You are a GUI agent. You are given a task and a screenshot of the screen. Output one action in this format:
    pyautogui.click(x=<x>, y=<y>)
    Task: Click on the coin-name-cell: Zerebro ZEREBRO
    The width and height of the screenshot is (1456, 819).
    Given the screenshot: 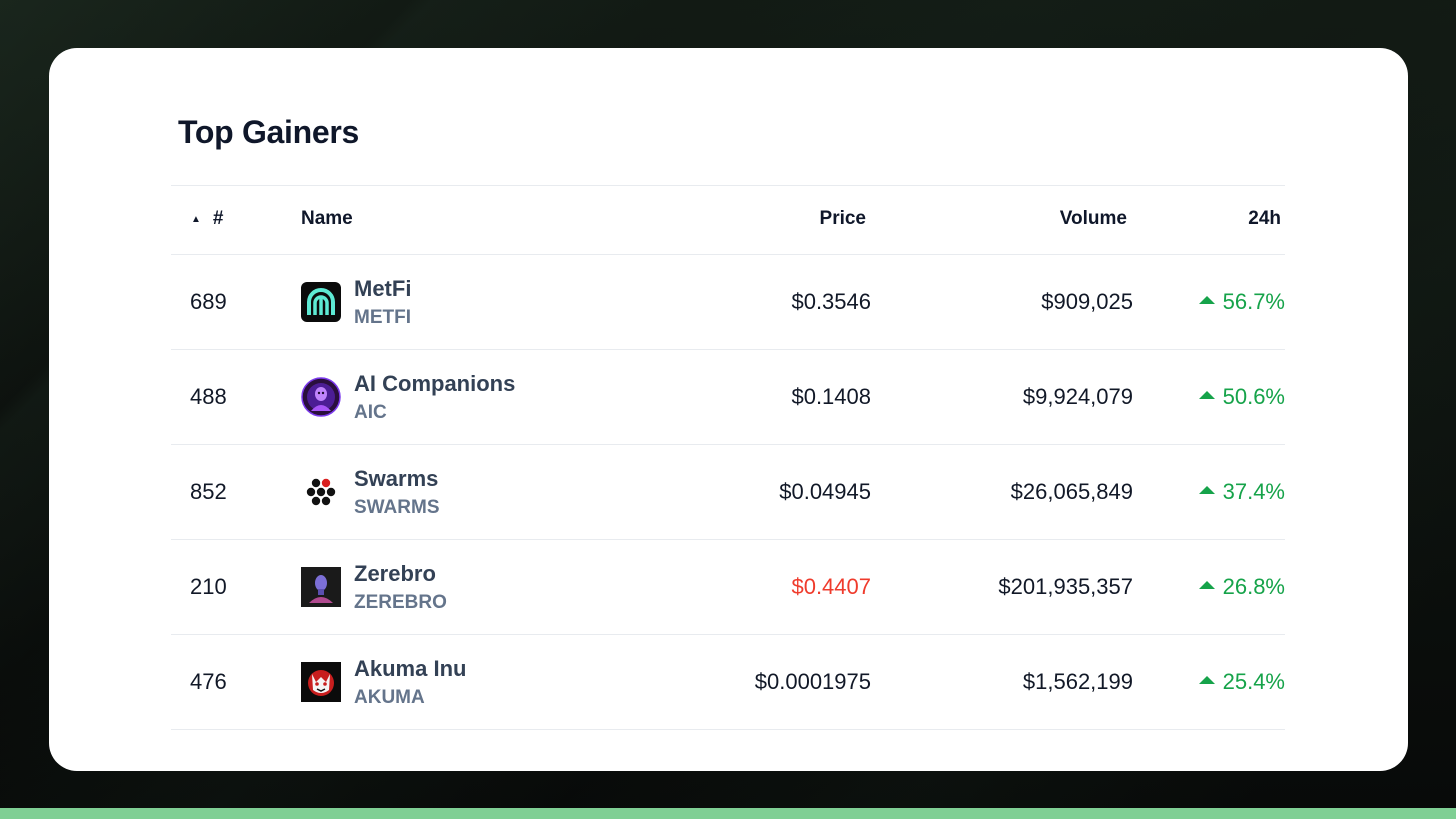 What is the action you would take?
    pyautogui.click(x=400, y=588)
    